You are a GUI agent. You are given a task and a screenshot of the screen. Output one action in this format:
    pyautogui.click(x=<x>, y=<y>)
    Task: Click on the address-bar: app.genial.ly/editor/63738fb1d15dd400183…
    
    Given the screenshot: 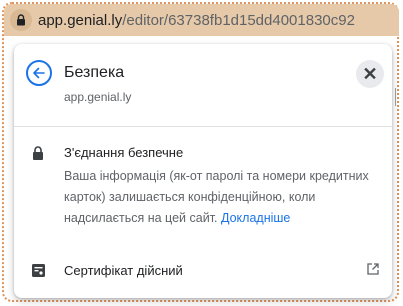 What is the action you would take?
    pyautogui.click(x=201, y=20)
    